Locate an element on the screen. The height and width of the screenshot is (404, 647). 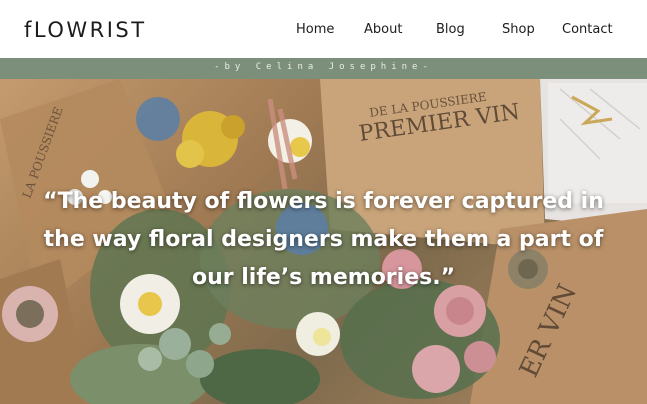
nav-home-link: Home is located at coordinates (315, 29).